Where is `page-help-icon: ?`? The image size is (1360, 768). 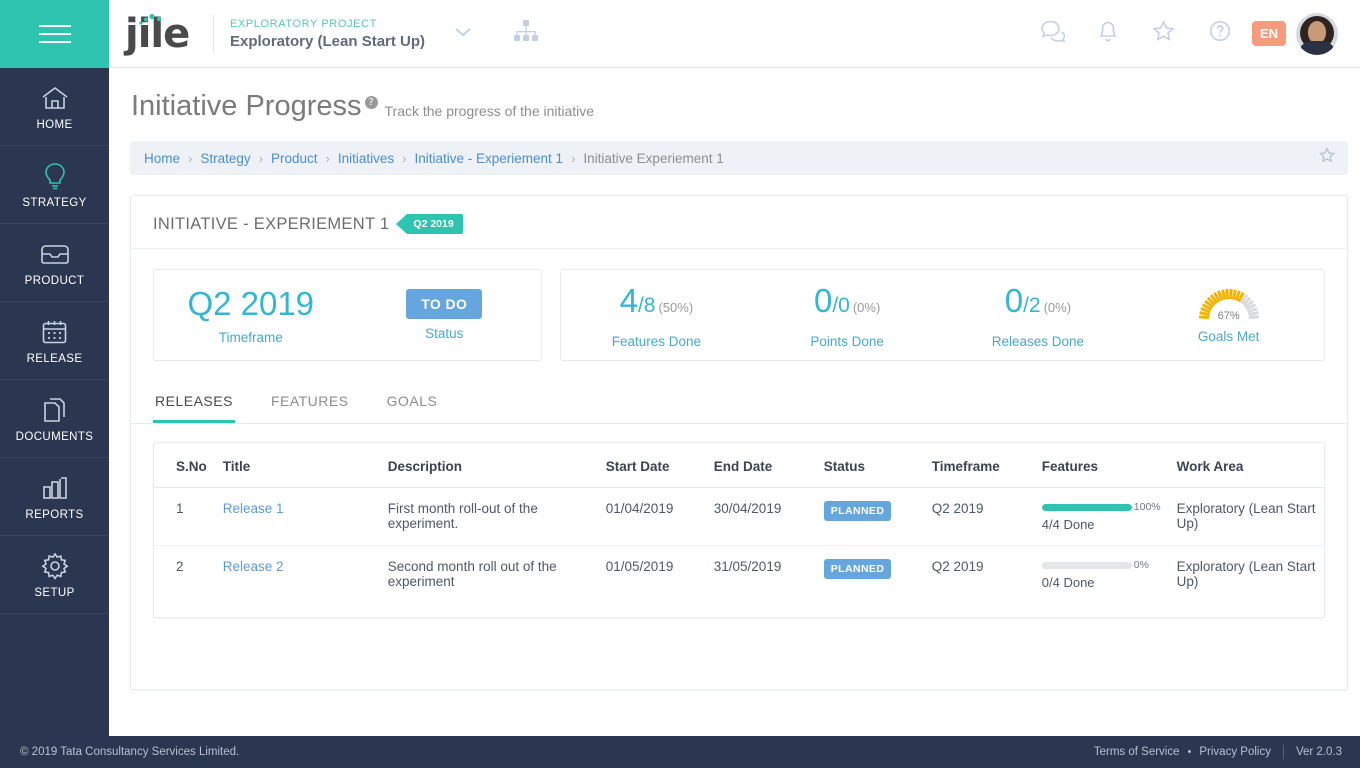
page-help-icon: ? is located at coordinates (371, 102).